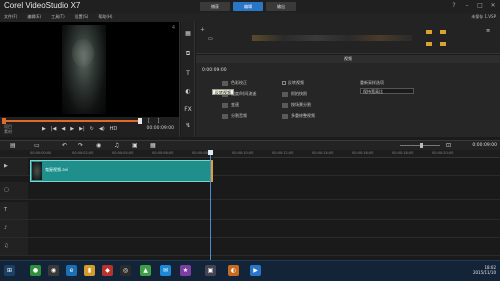  What do you see at coordinates (484, 145) in the screenshot?
I see `timeline-timecode: 0:00:09:00` at bounding box center [484, 145].